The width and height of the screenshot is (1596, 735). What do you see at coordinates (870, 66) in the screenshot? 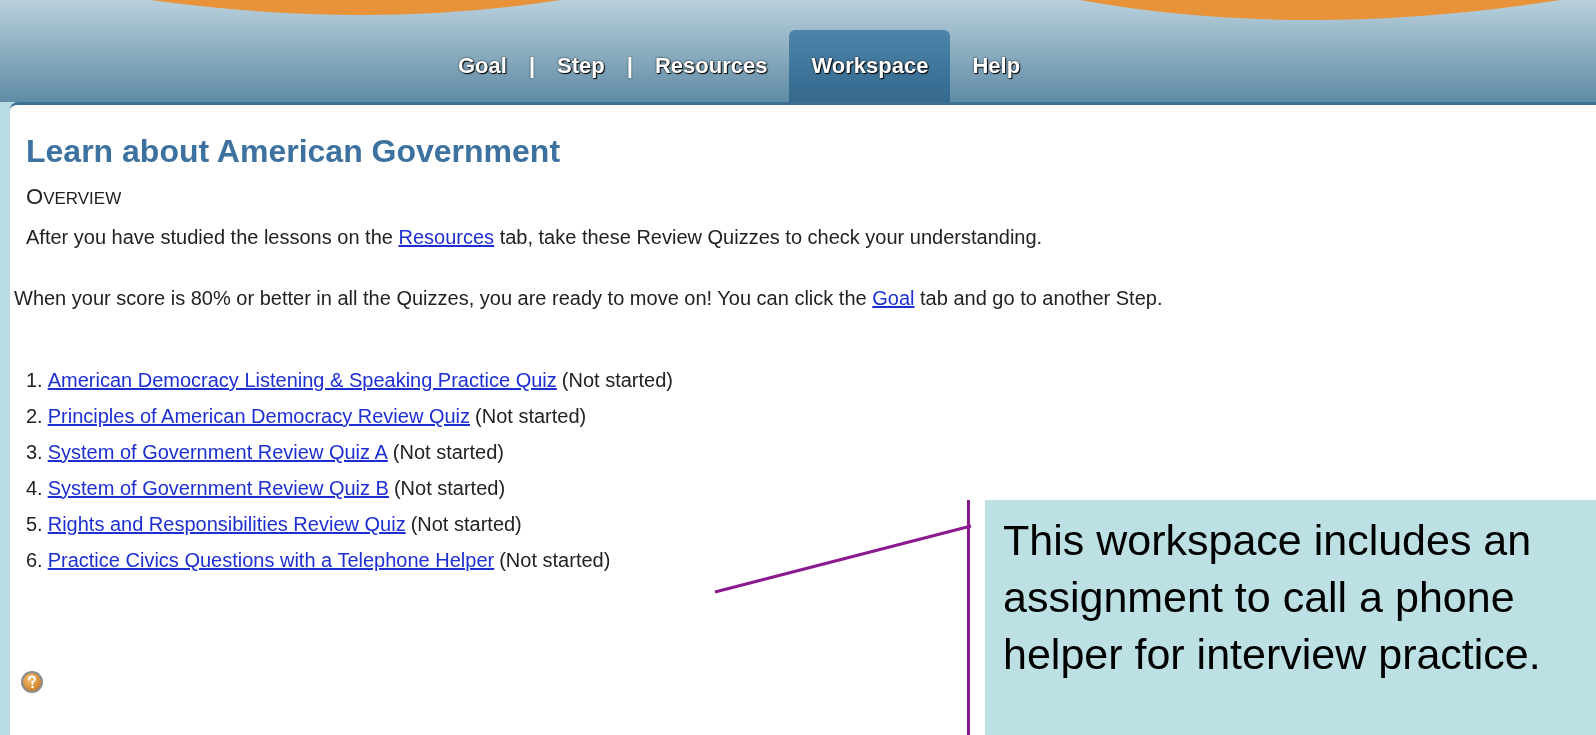
I see `nav-tab: Workspace` at bounding box center [870, 66].